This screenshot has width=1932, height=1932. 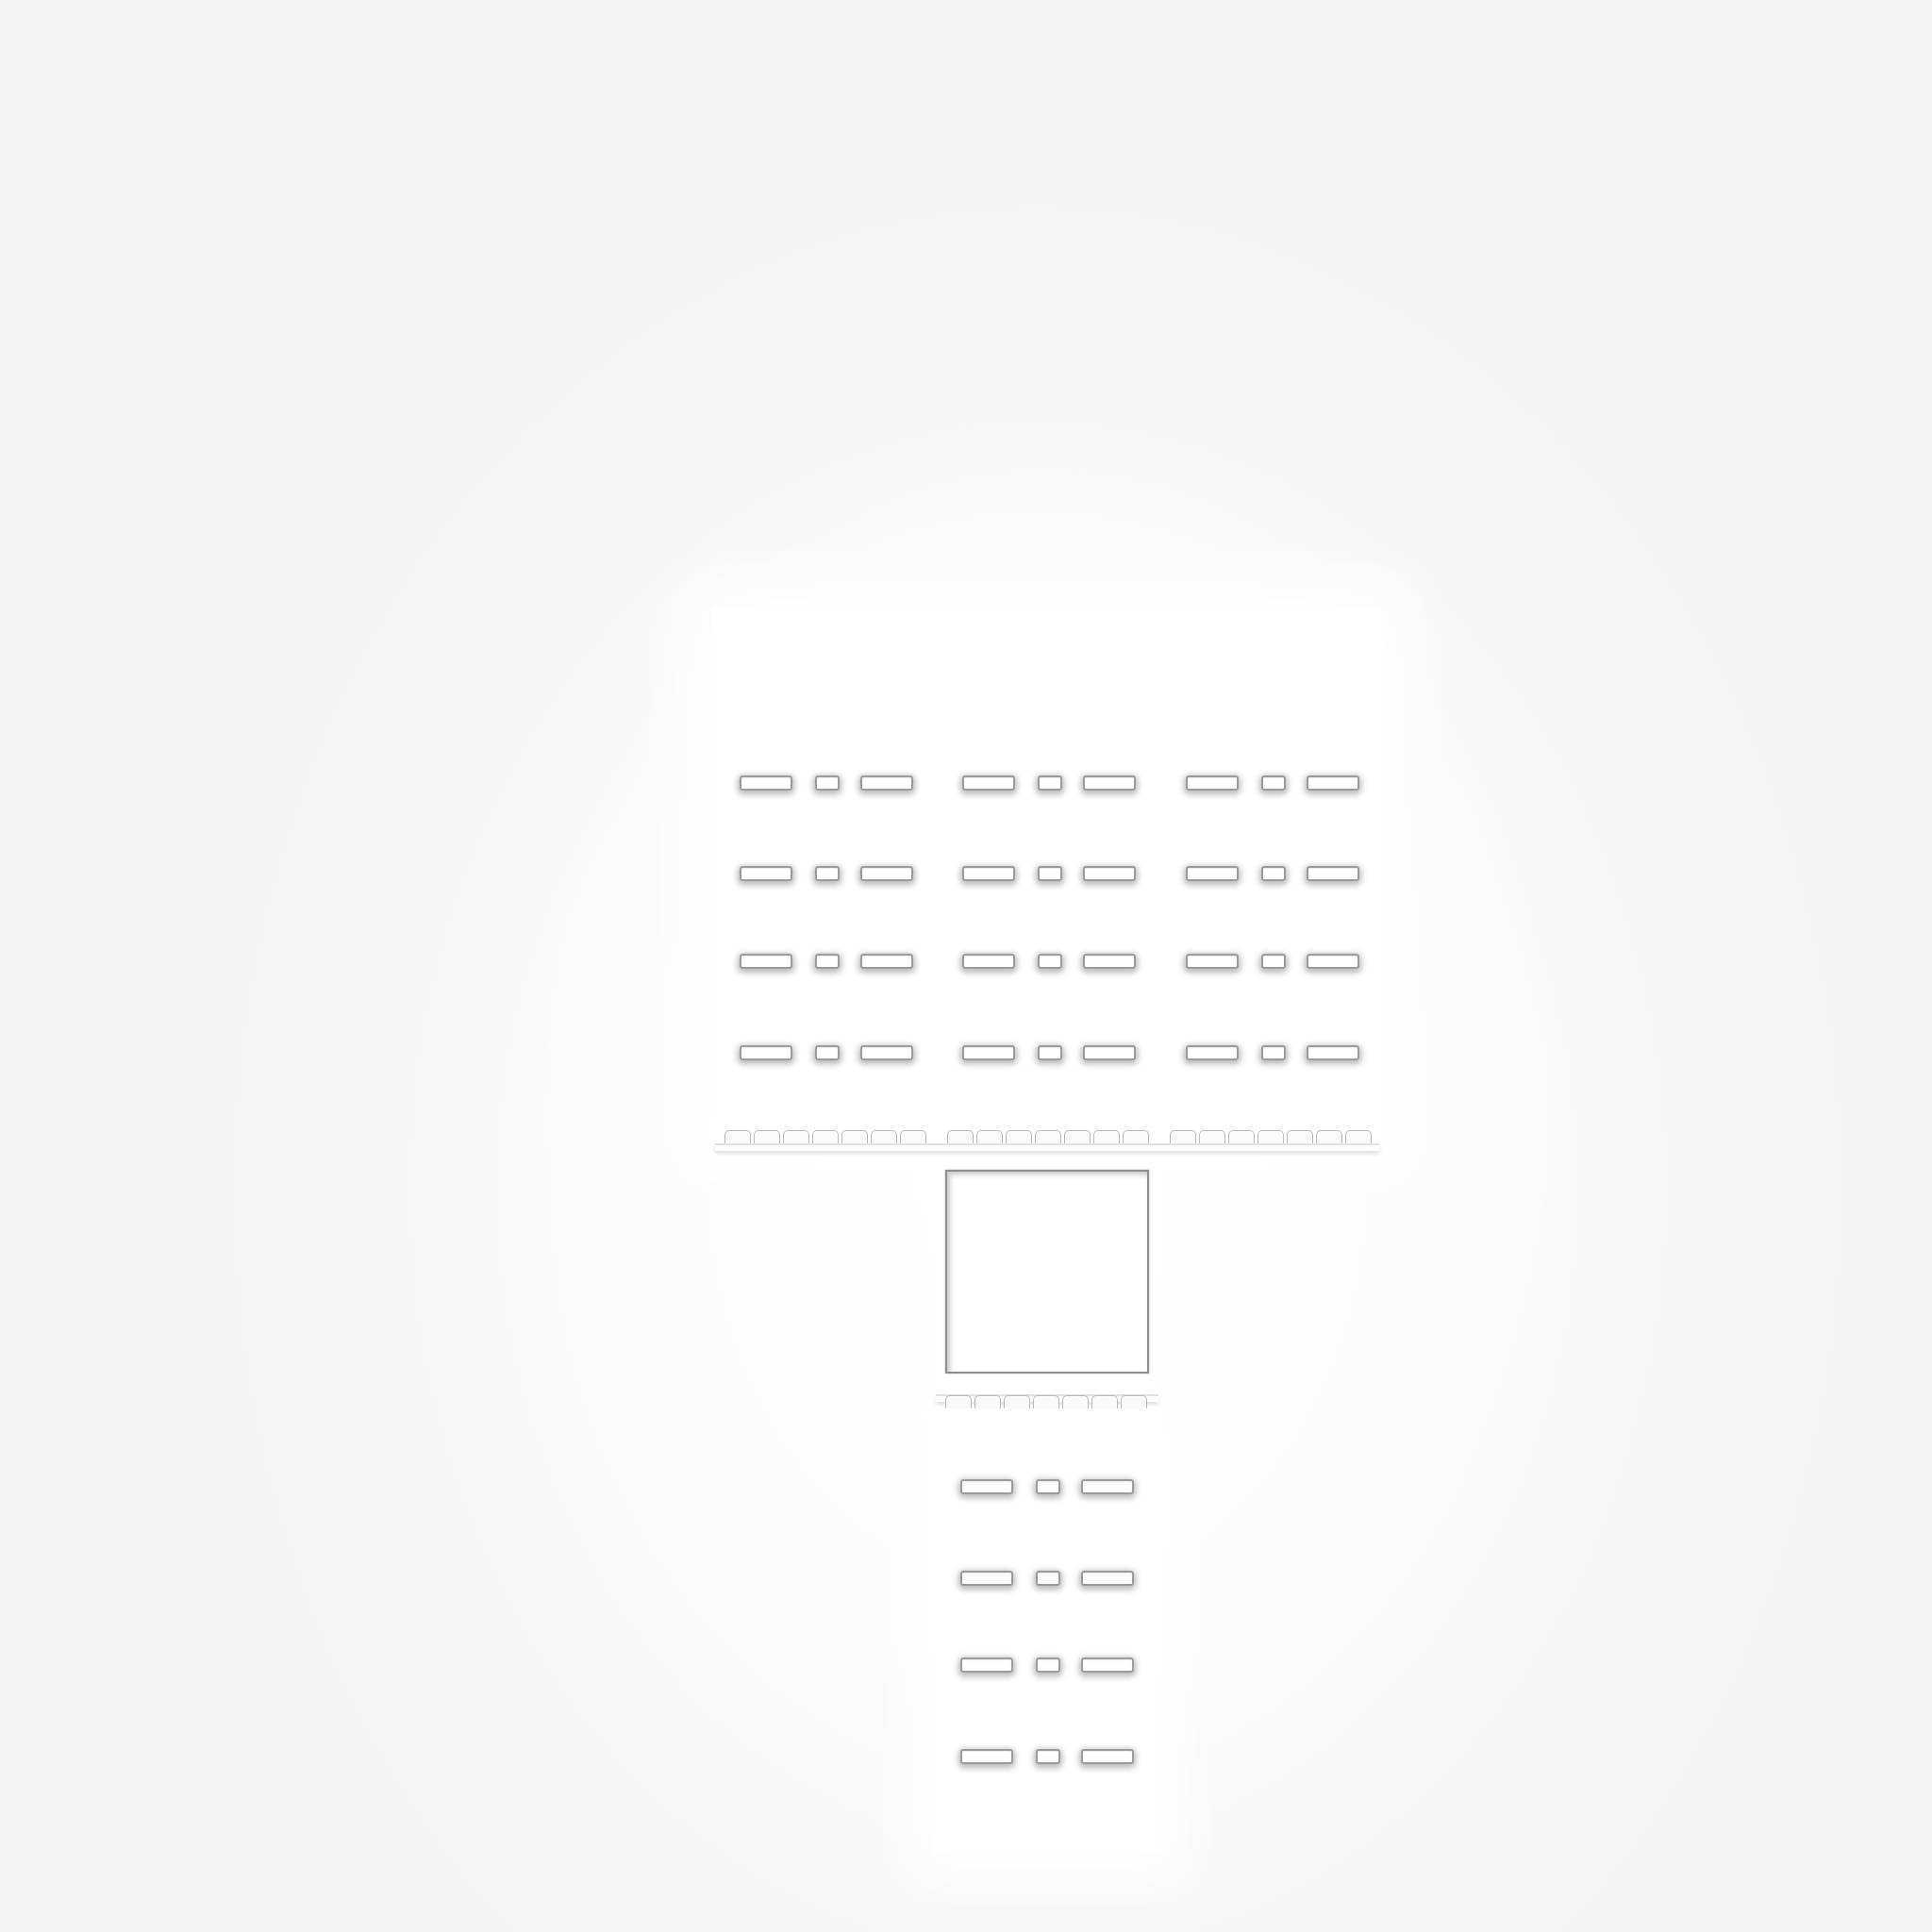 I want to click on upper-ledge, so click(x=1047, y=1147).